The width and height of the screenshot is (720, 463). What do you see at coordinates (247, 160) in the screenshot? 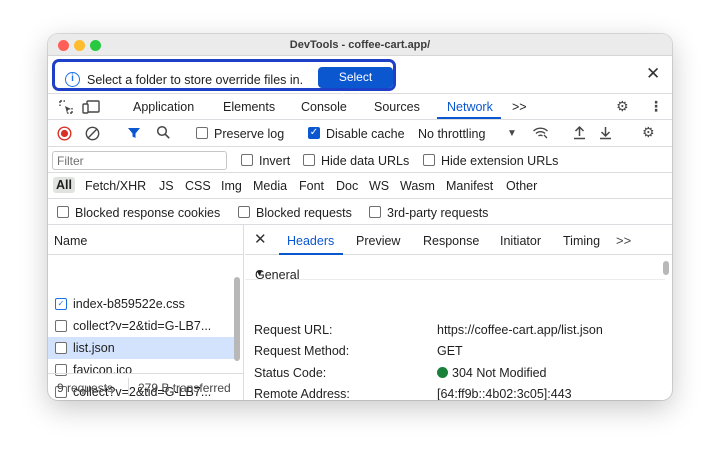
I see `invert-checkbox` at bounding box center [247, 160].